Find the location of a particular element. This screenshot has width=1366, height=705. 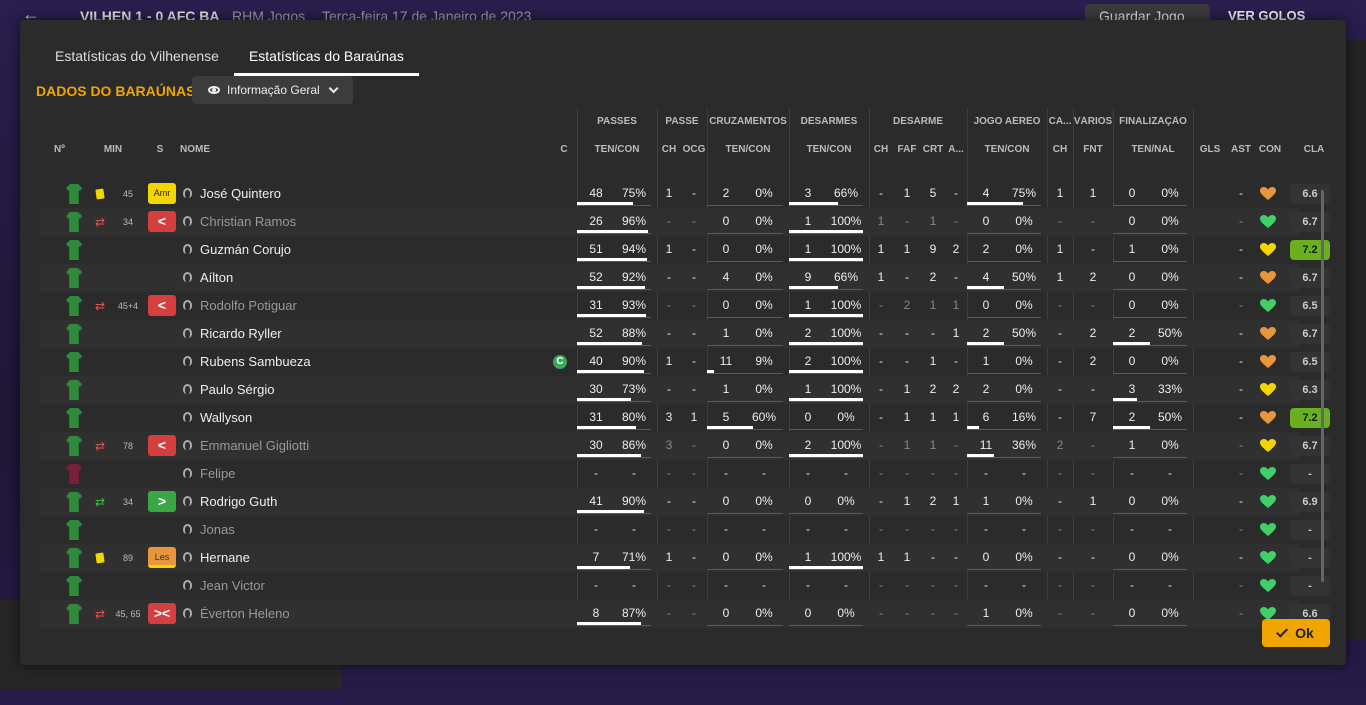

stat-attempts: 1 is located at coordinates (986, 501).